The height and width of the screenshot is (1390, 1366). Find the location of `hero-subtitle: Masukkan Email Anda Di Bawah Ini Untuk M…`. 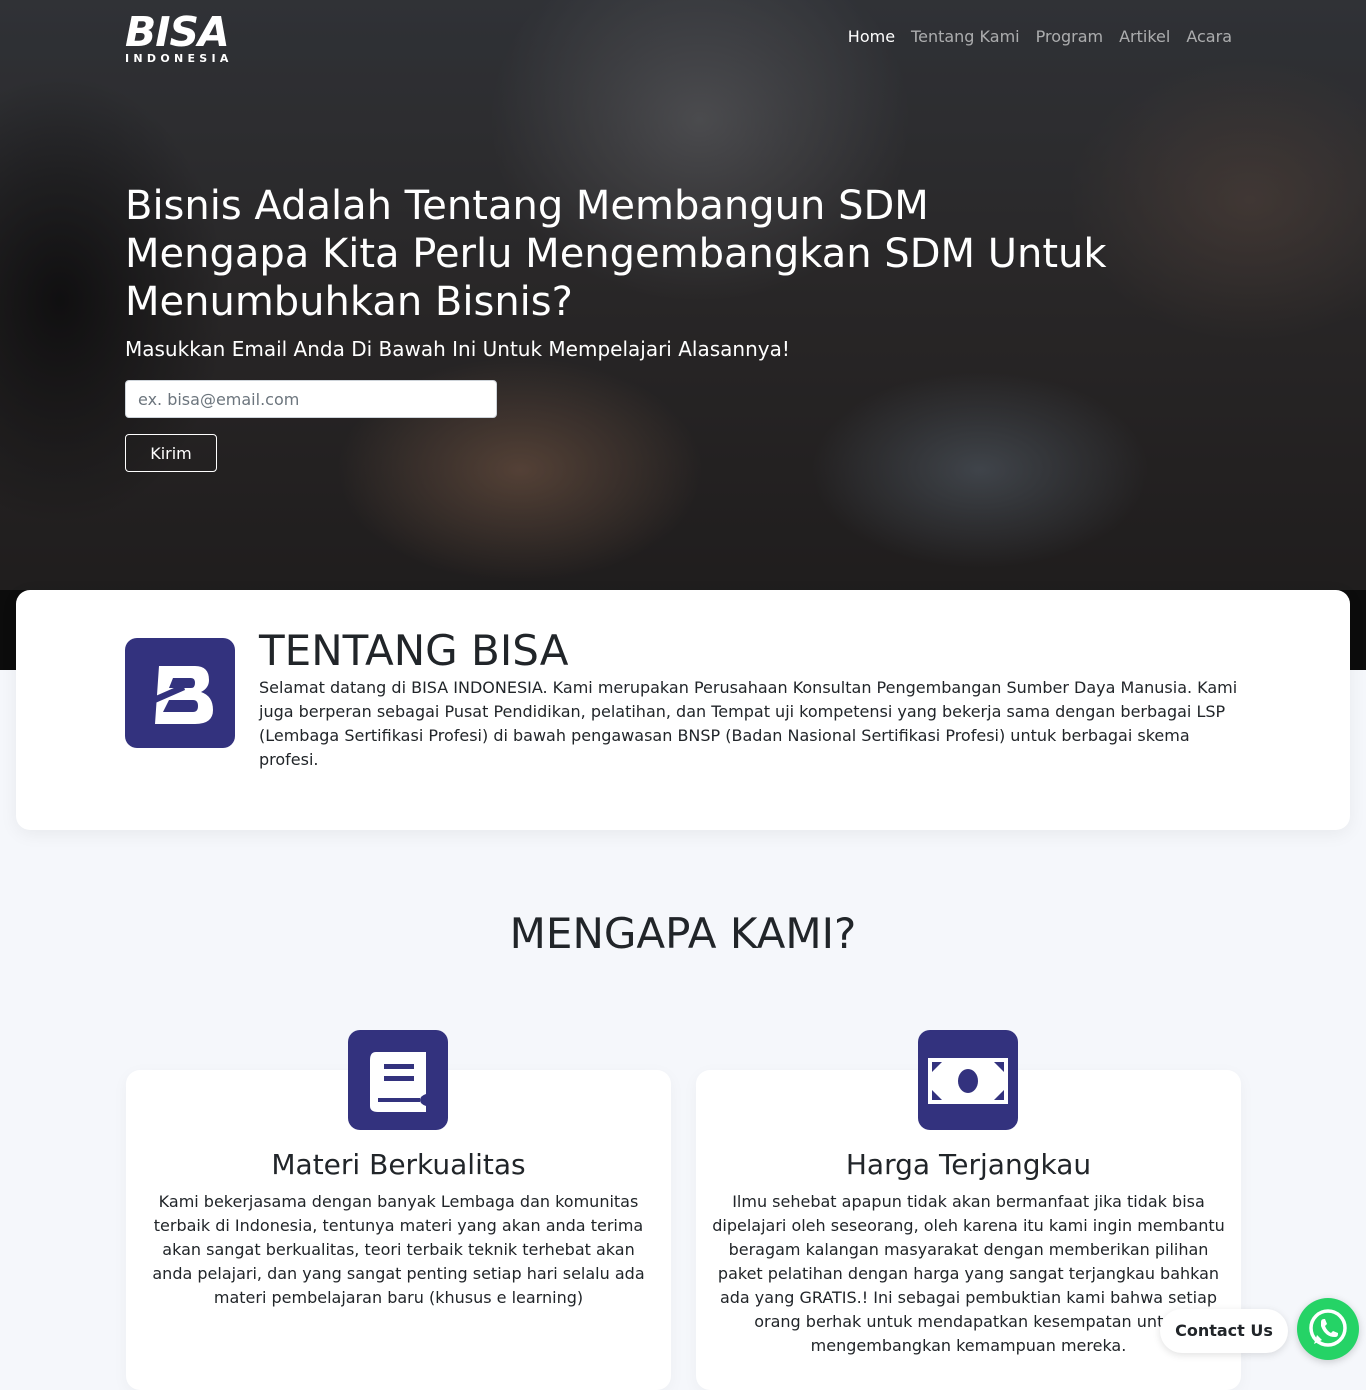

hero-subtitle: Masukkan Email Anda Di Bawah Ini Untuk M… is located at coordinates (457, 349).